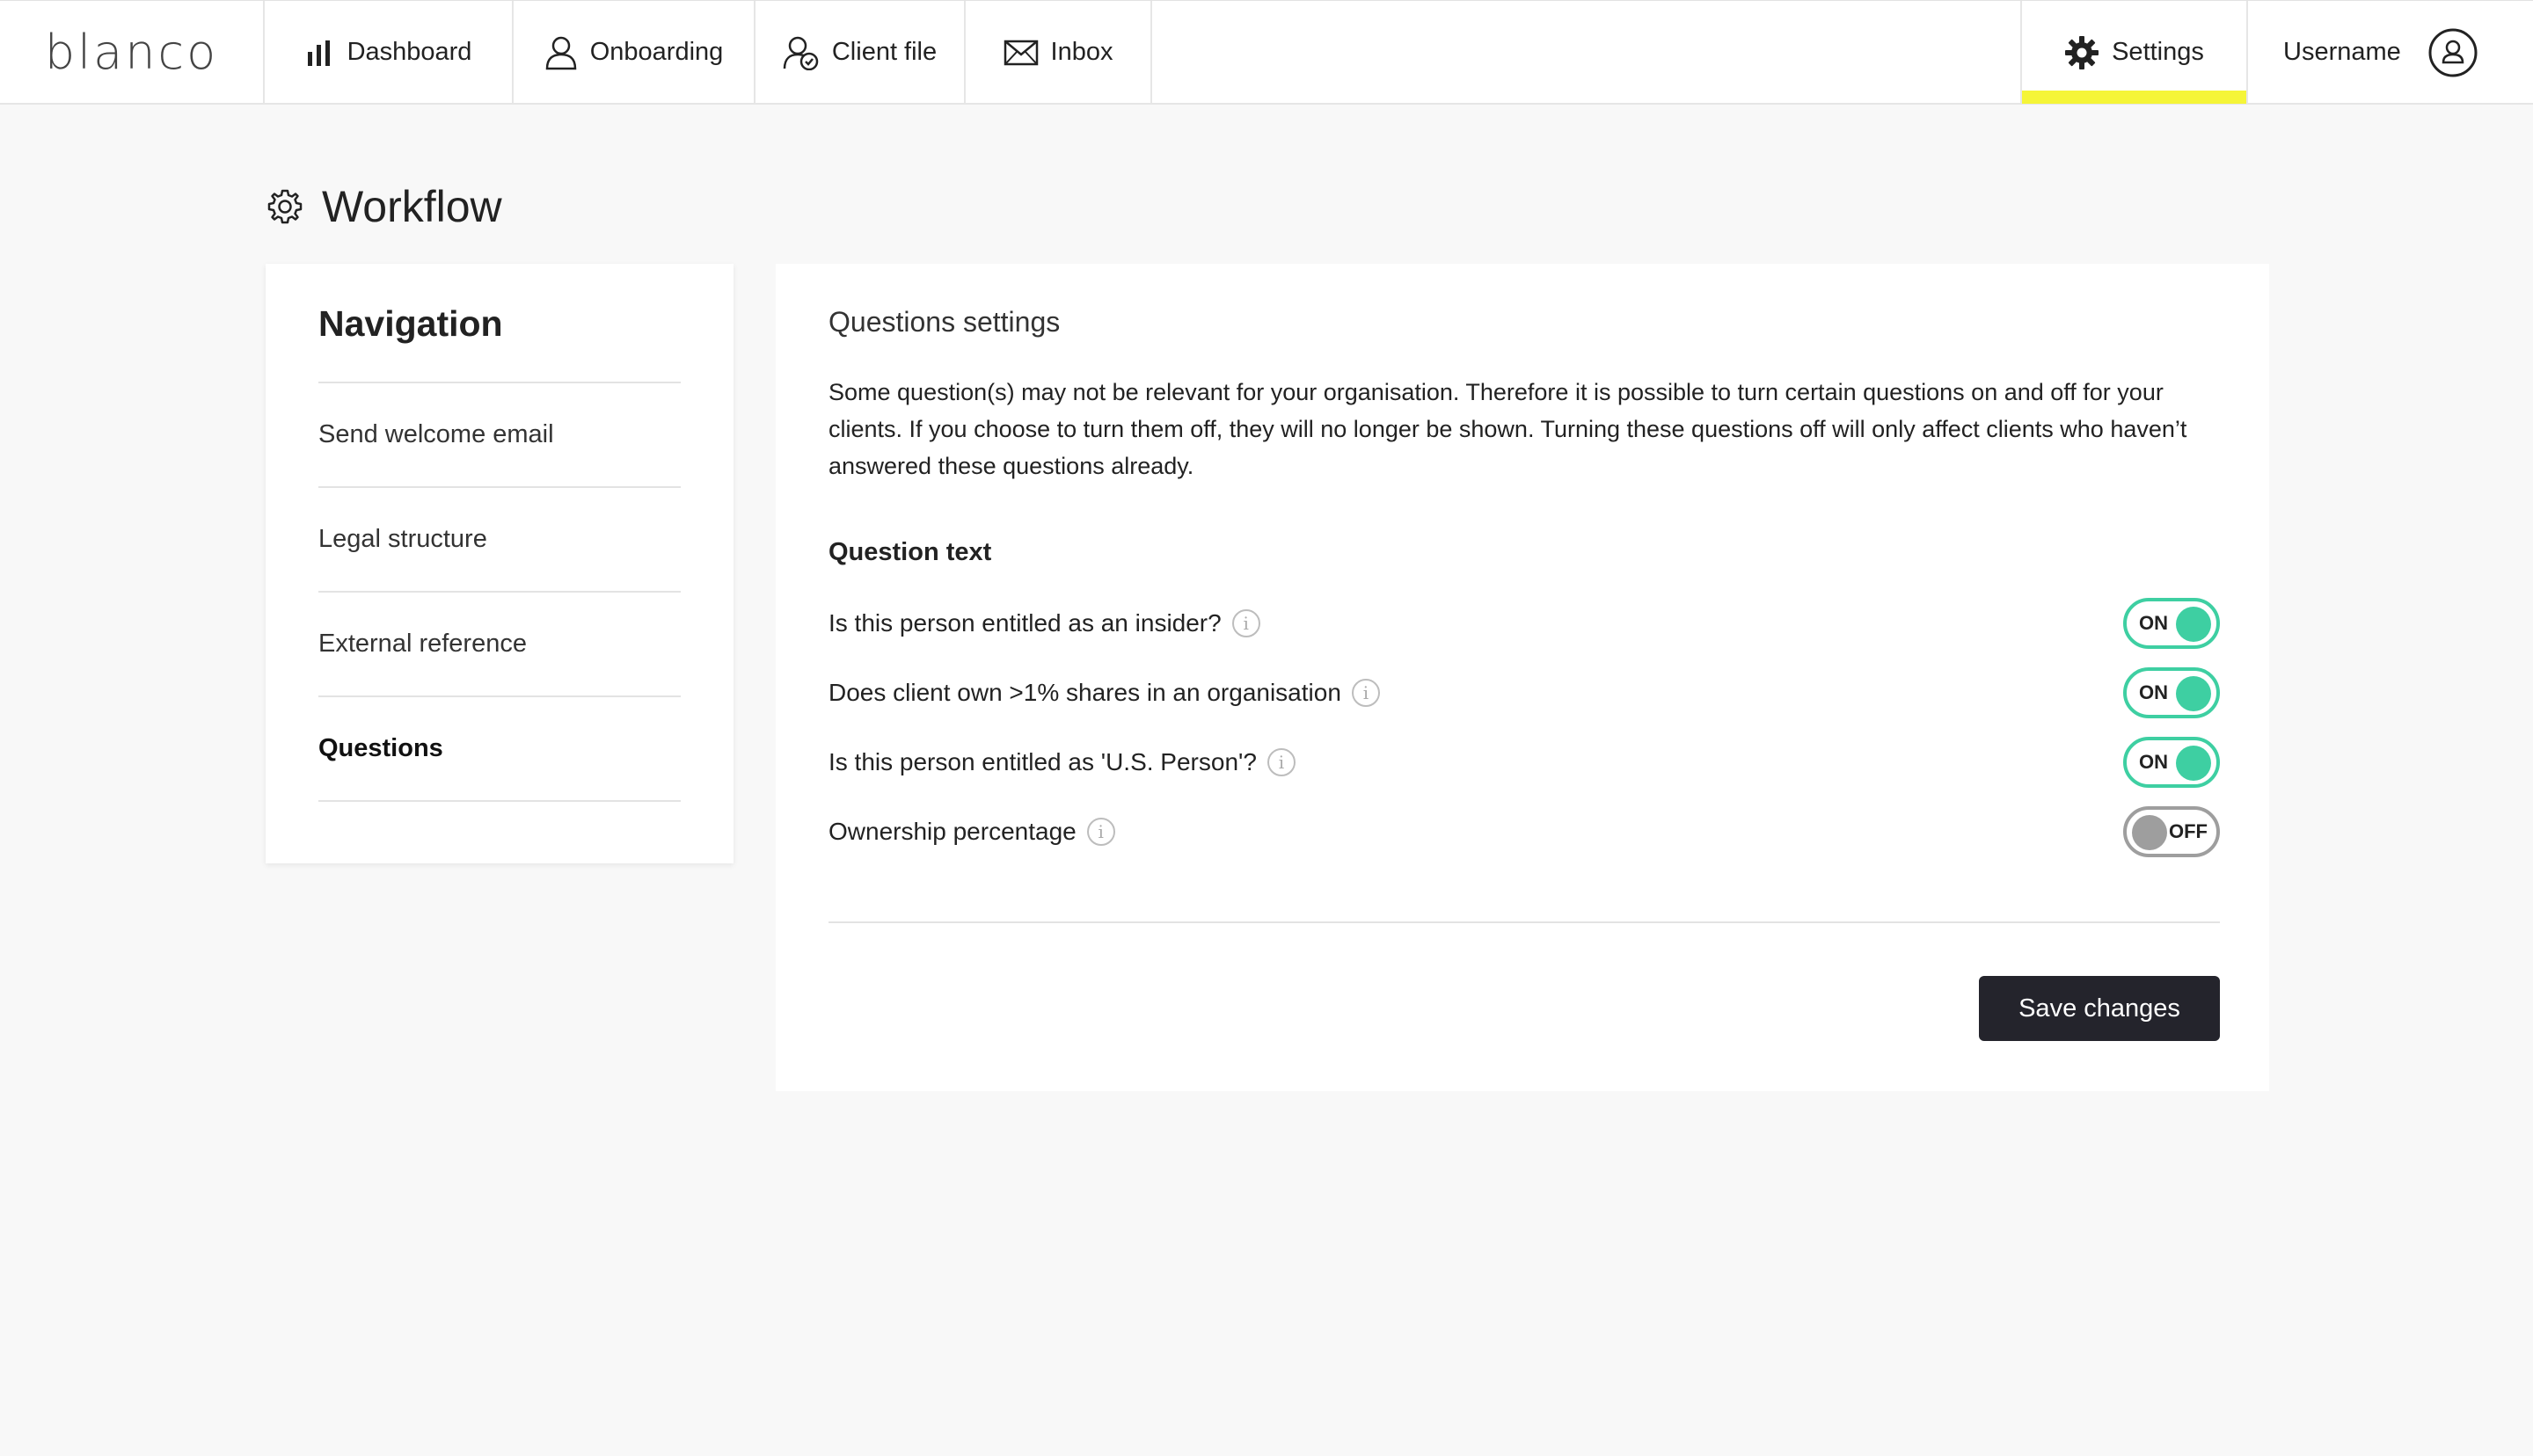 The image size is (2533, 1456). What do you see at coordinates (1266, 52) in the screenshot?
I see `top-navigation-bar: blanco Dashboard Onboarding Client file` at bounding box center [1266, 52].